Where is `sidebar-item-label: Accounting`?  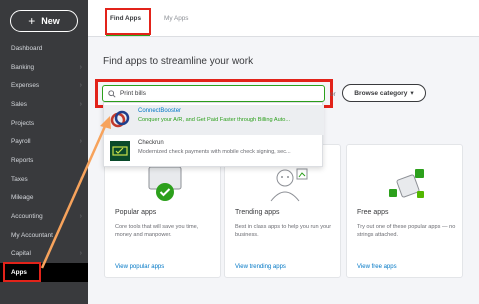 sidebar-item-label: Accounting is located at coordinates (27, 217).